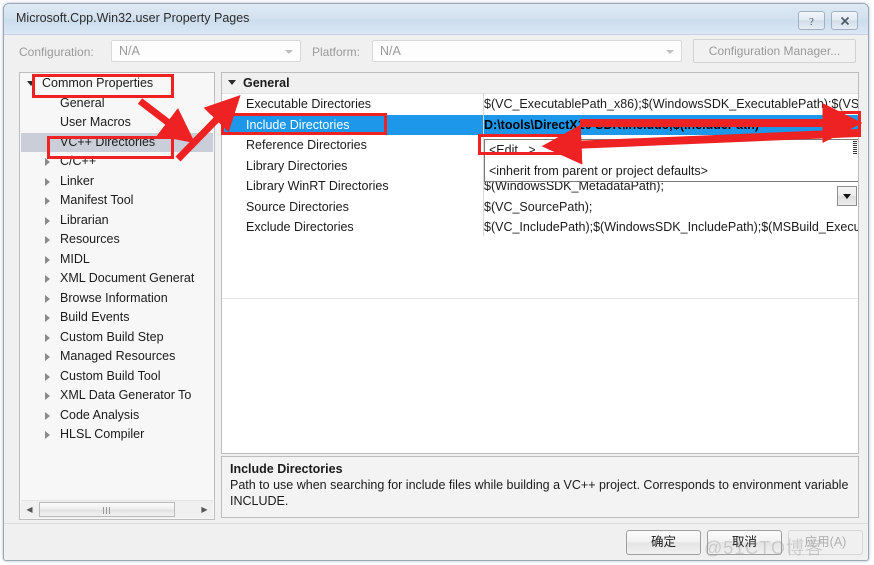 The image size is (874, 565). Describe the element at coordinates (117, 260) in the screenshot. I see `tree-item-midl: MIDL` at that location.